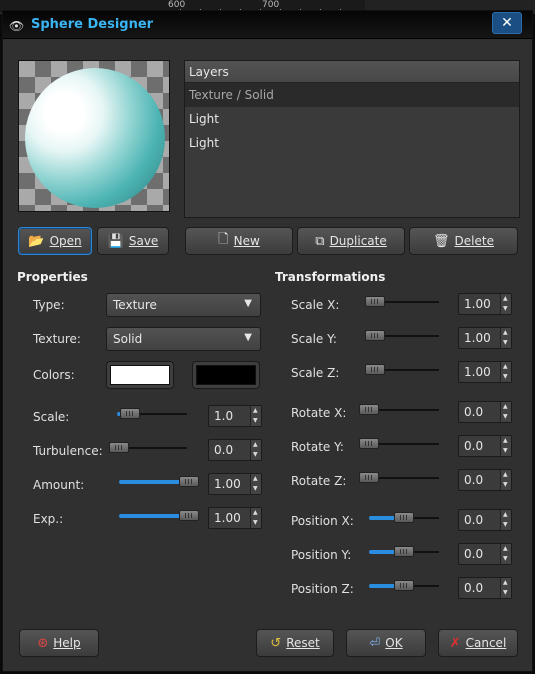  I want to click on scale-slider, so click(152, 414).